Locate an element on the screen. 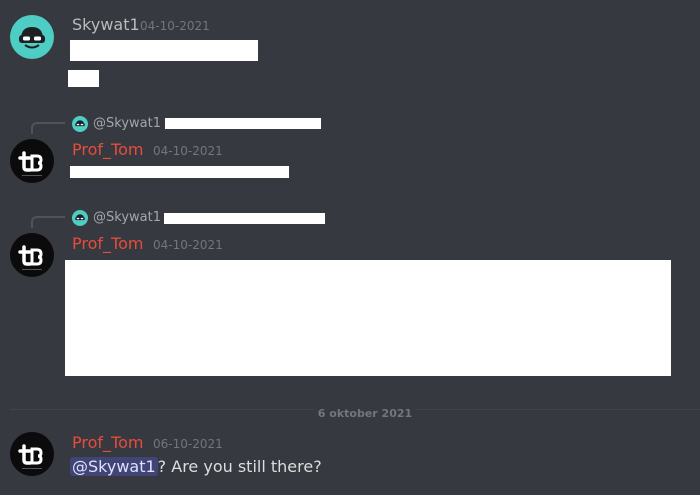 The image size is (700, 495). user-mention: @Skywat1 is located at coordinates (114, 466).